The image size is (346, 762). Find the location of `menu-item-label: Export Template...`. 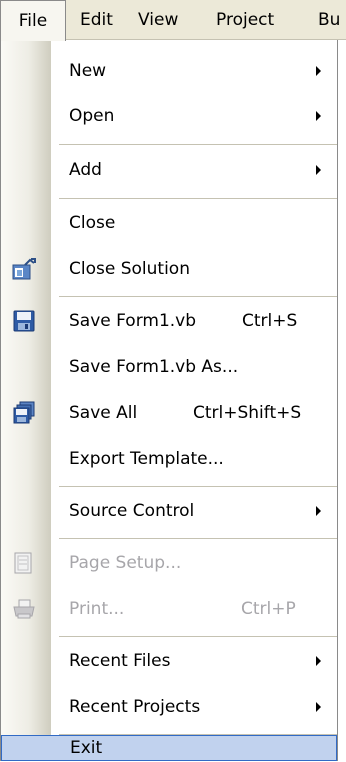

menu-item-label: Export Template... is located at coordinates (146, 459).